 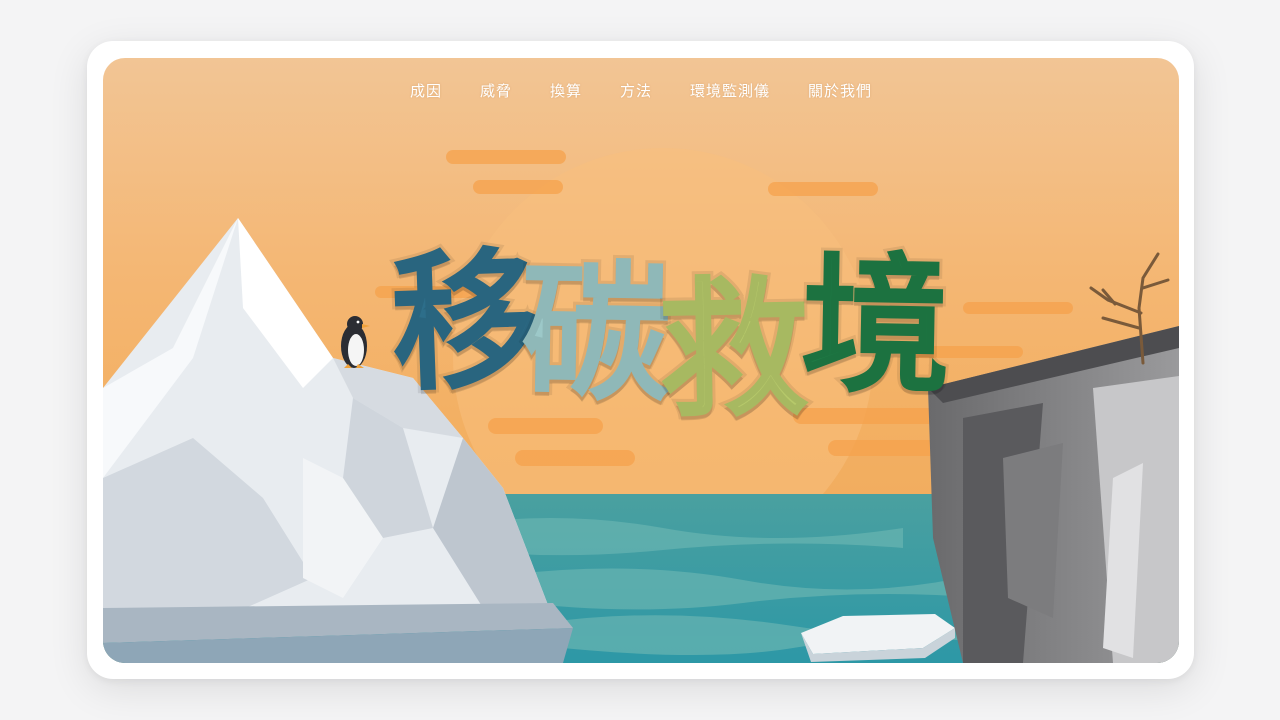 What do you see at coordinates (355, 342) in the screenshot?
I see `penguin` at bounding box center [355, 342].